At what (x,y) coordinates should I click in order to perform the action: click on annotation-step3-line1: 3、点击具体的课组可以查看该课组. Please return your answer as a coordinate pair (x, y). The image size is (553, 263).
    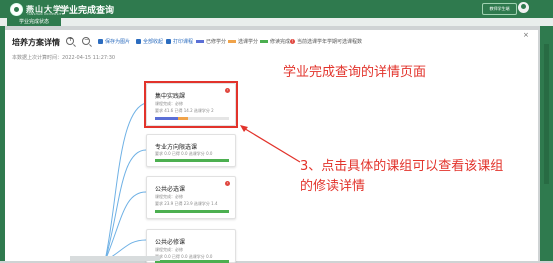
    Looking at the image, I should click on (402, 166).